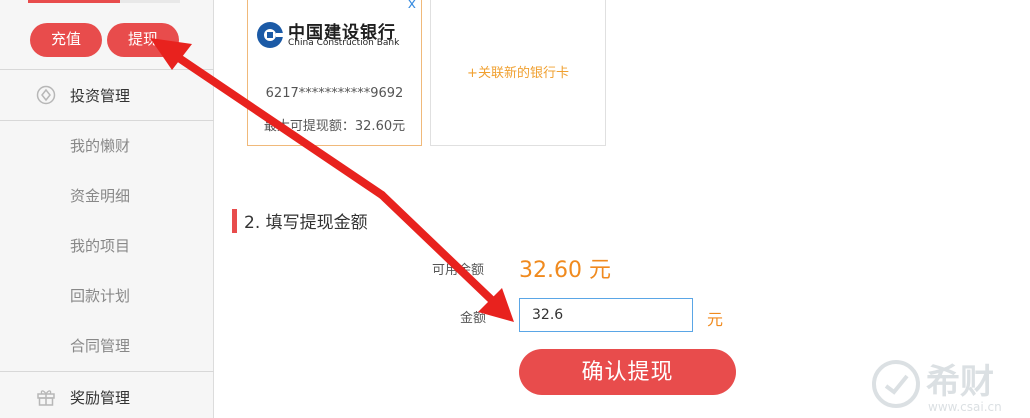  I want to click on coin-icon, so click(46, 95).